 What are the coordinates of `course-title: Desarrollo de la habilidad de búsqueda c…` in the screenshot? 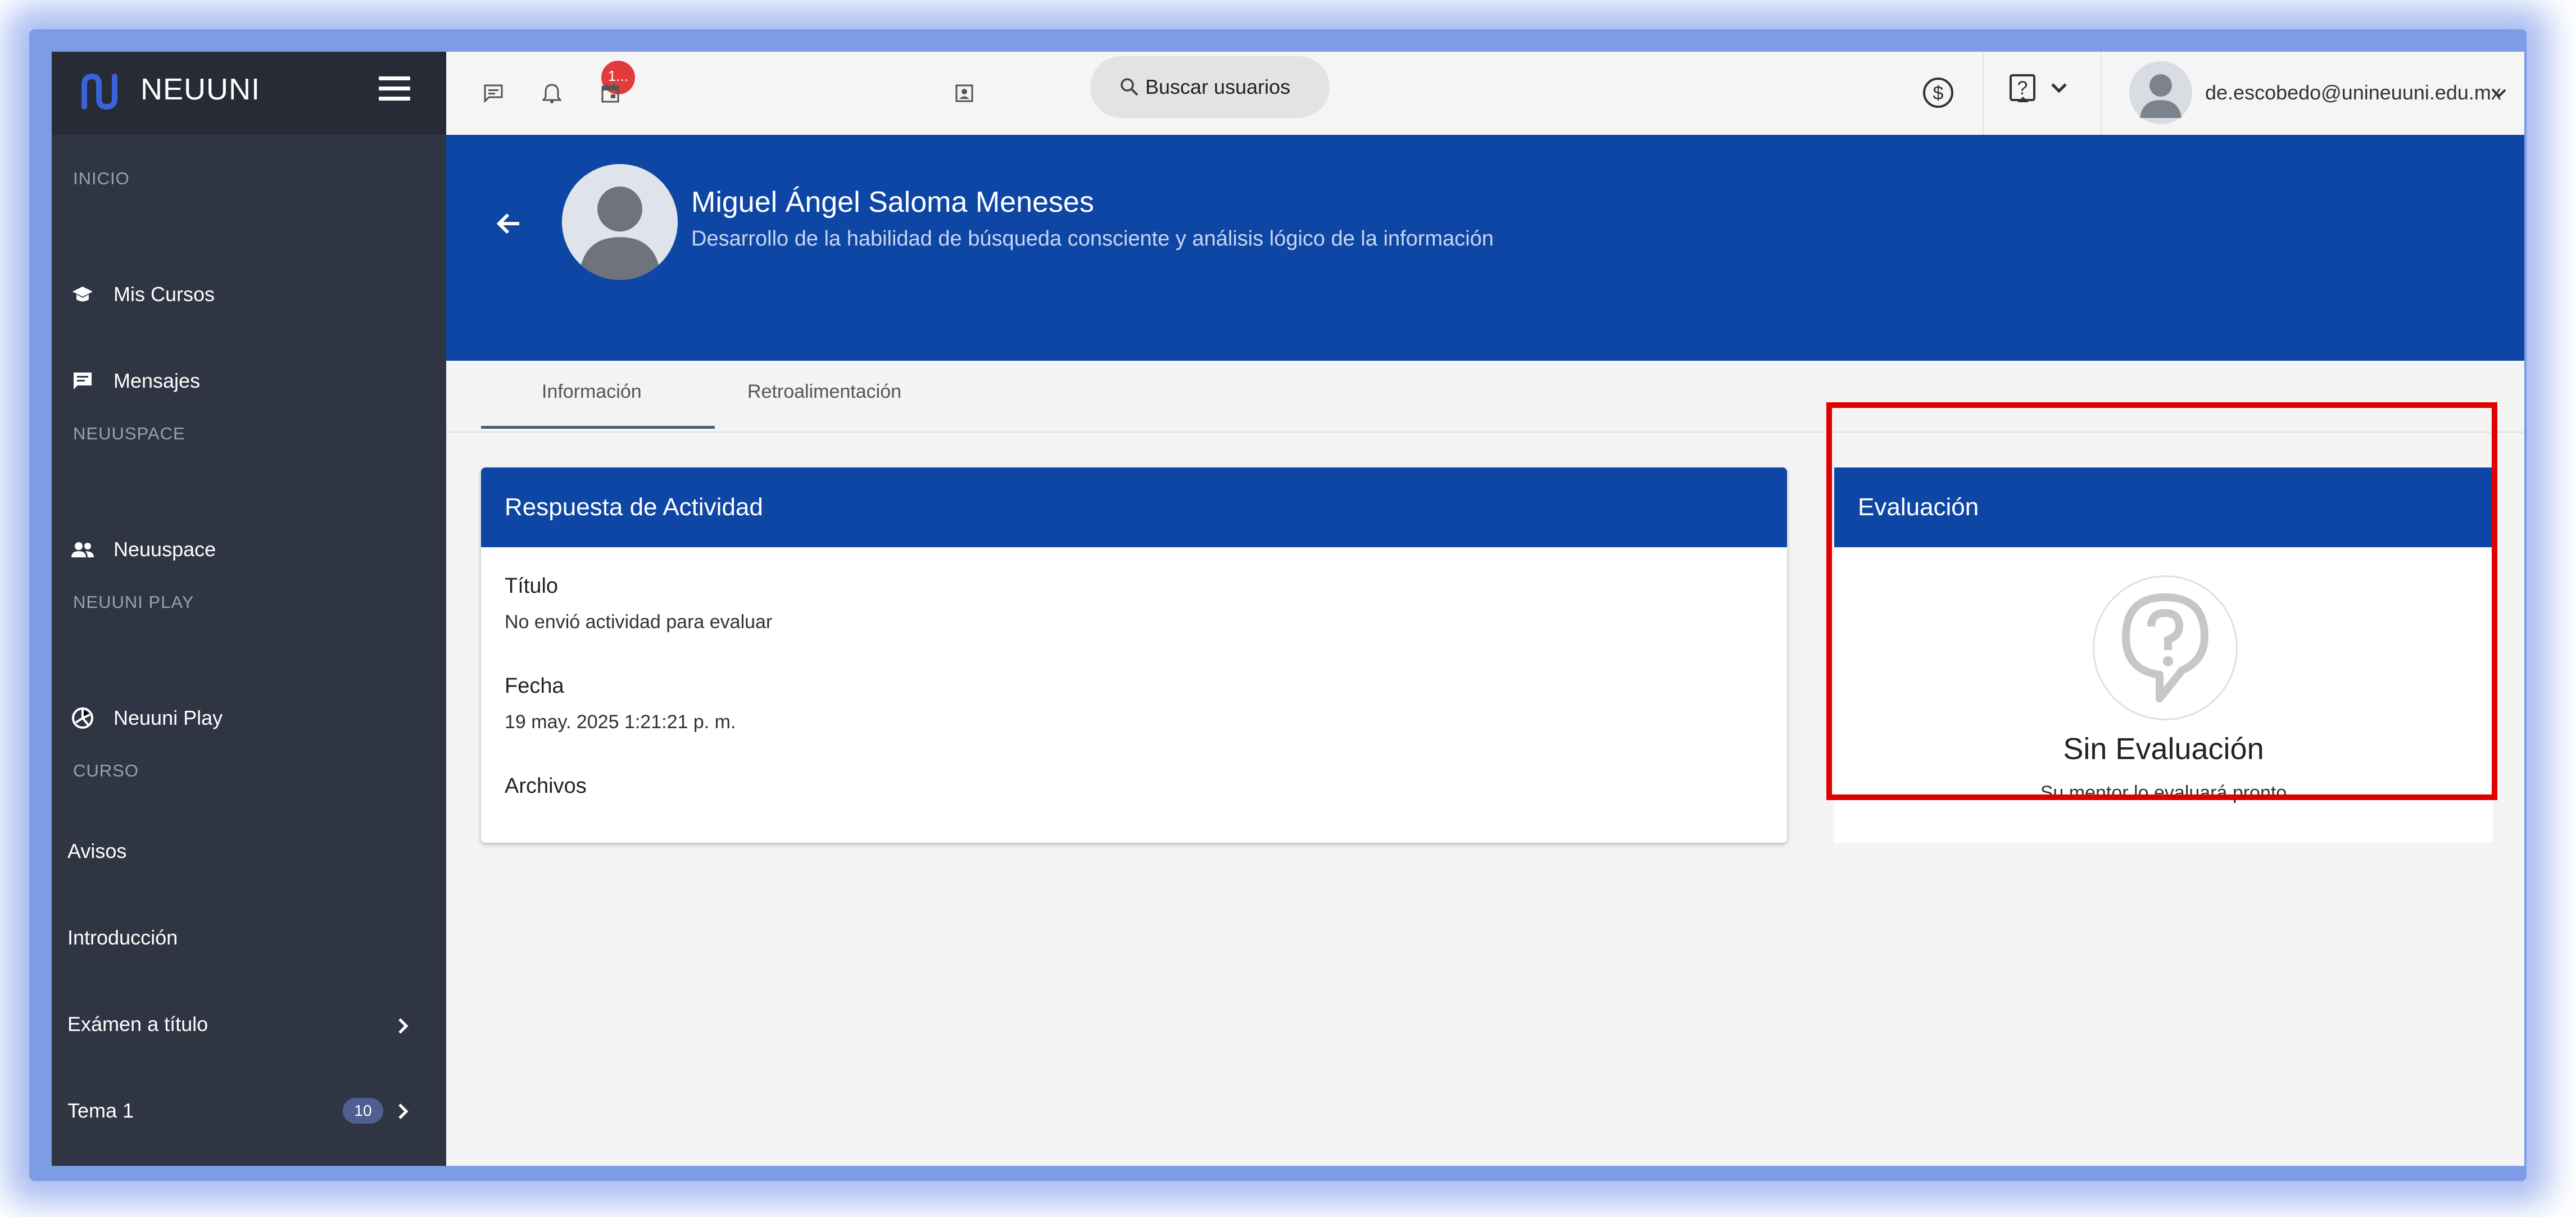 It's located at (1092, 239).